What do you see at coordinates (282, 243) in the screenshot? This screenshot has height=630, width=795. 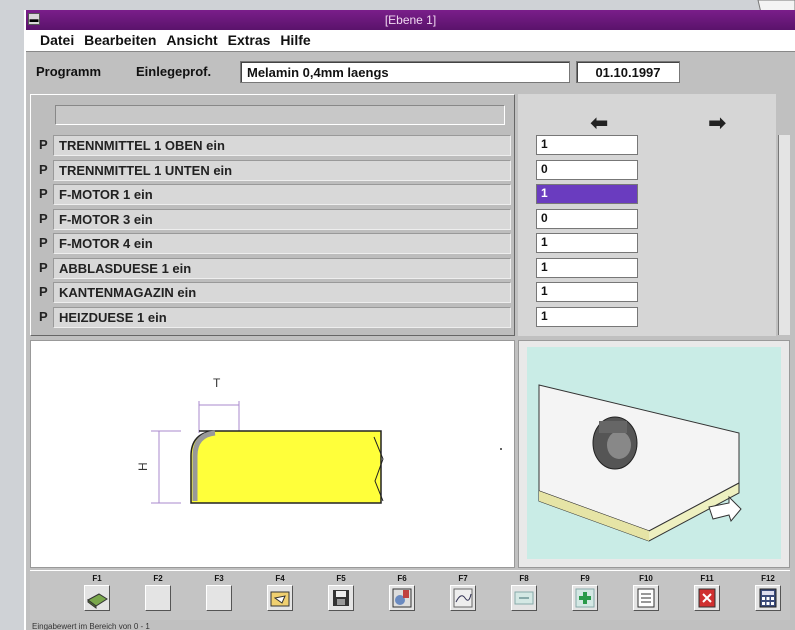 I see `row-label: F-MOTOR 4 ein` at bounding box center [282, 243].